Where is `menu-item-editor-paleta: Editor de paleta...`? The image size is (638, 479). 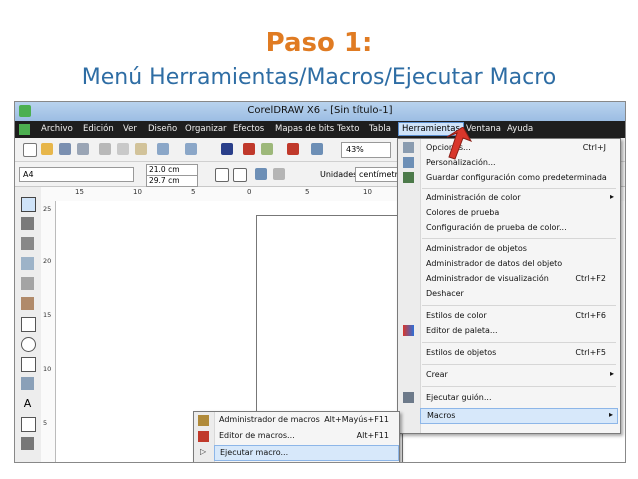
menu-item-editor-paleta: Editor de paleta... is located at coordinates (519, 331).